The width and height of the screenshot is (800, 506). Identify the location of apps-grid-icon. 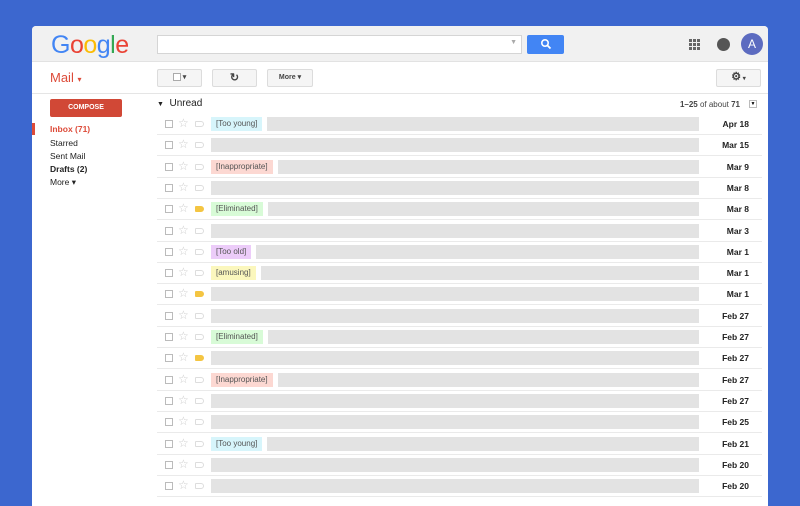
(694, 44).